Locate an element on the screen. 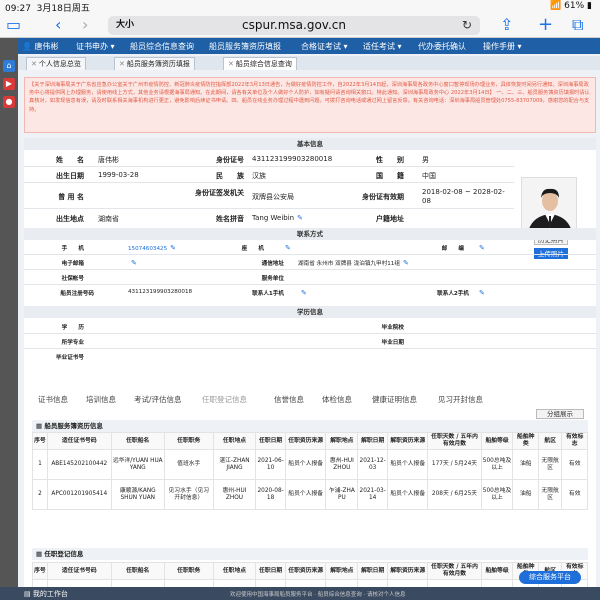 The width and height of the screenshot is (600, 600). tab-service-book: ✕ 船员服务簿资历填报 is located at coordinates (154, 63).